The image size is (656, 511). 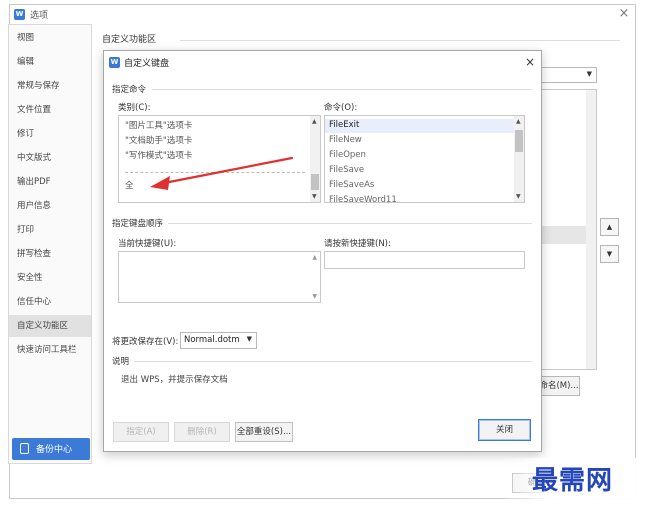 What do you see at coordinates (138, 224) in the screenshot?
I see `specify-key-sequence-heading: 指定键盘顺序` at bounding box center [138, 224].